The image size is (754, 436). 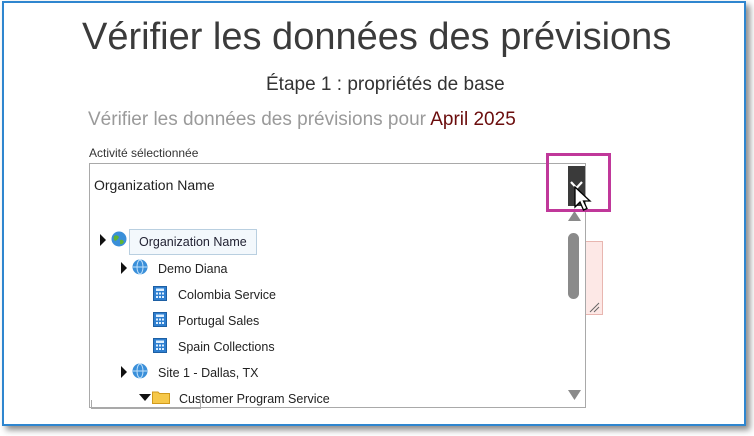 I want to click on page-title: Vérifier les données des prévisions, so click(x=377, y=37).